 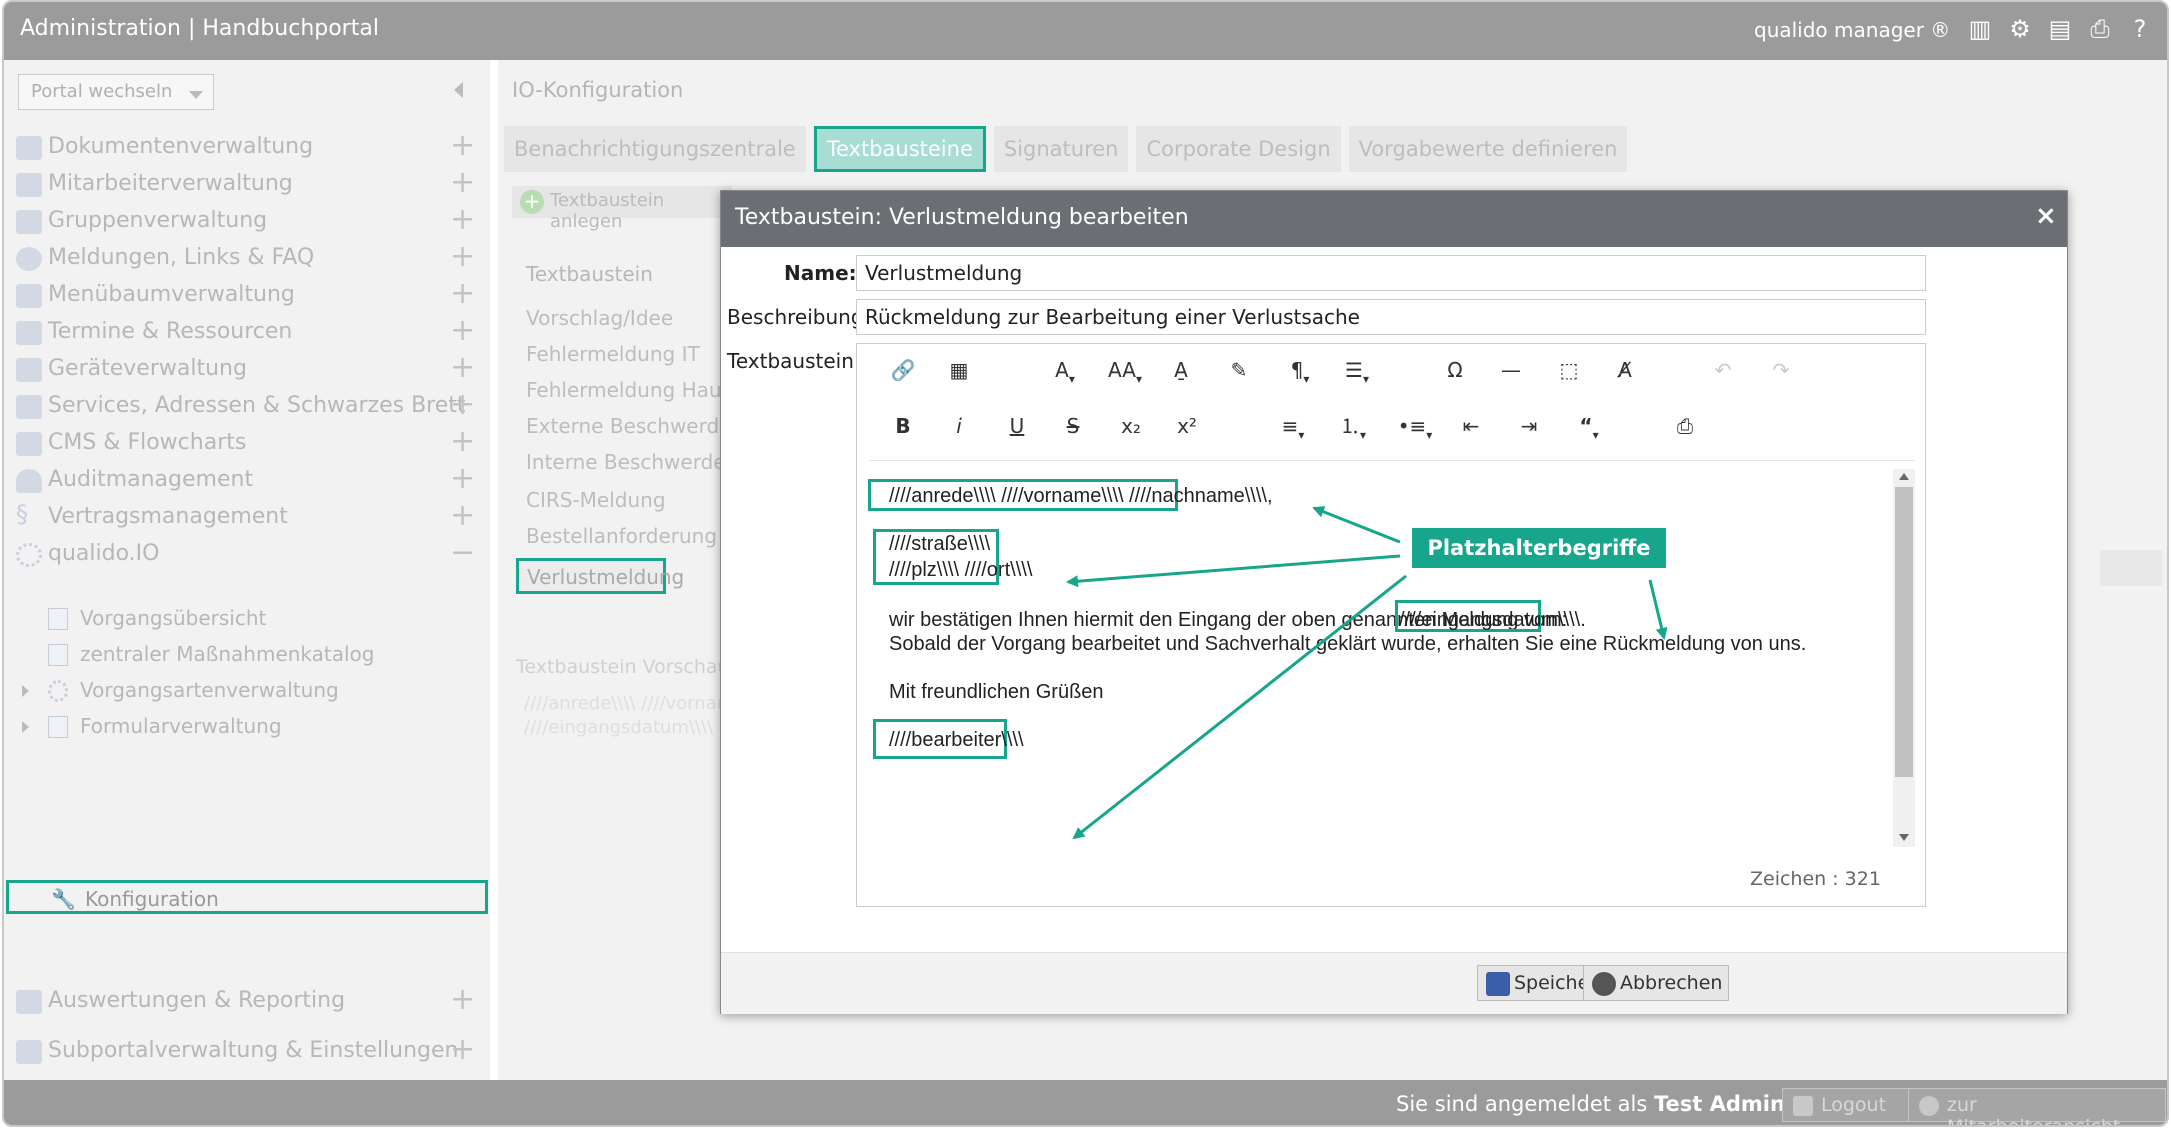 What do you see at coordinates (1181, 370) in the screenshot?
I see `font-color-icon: A̱` at bounding box center [1181, 370].